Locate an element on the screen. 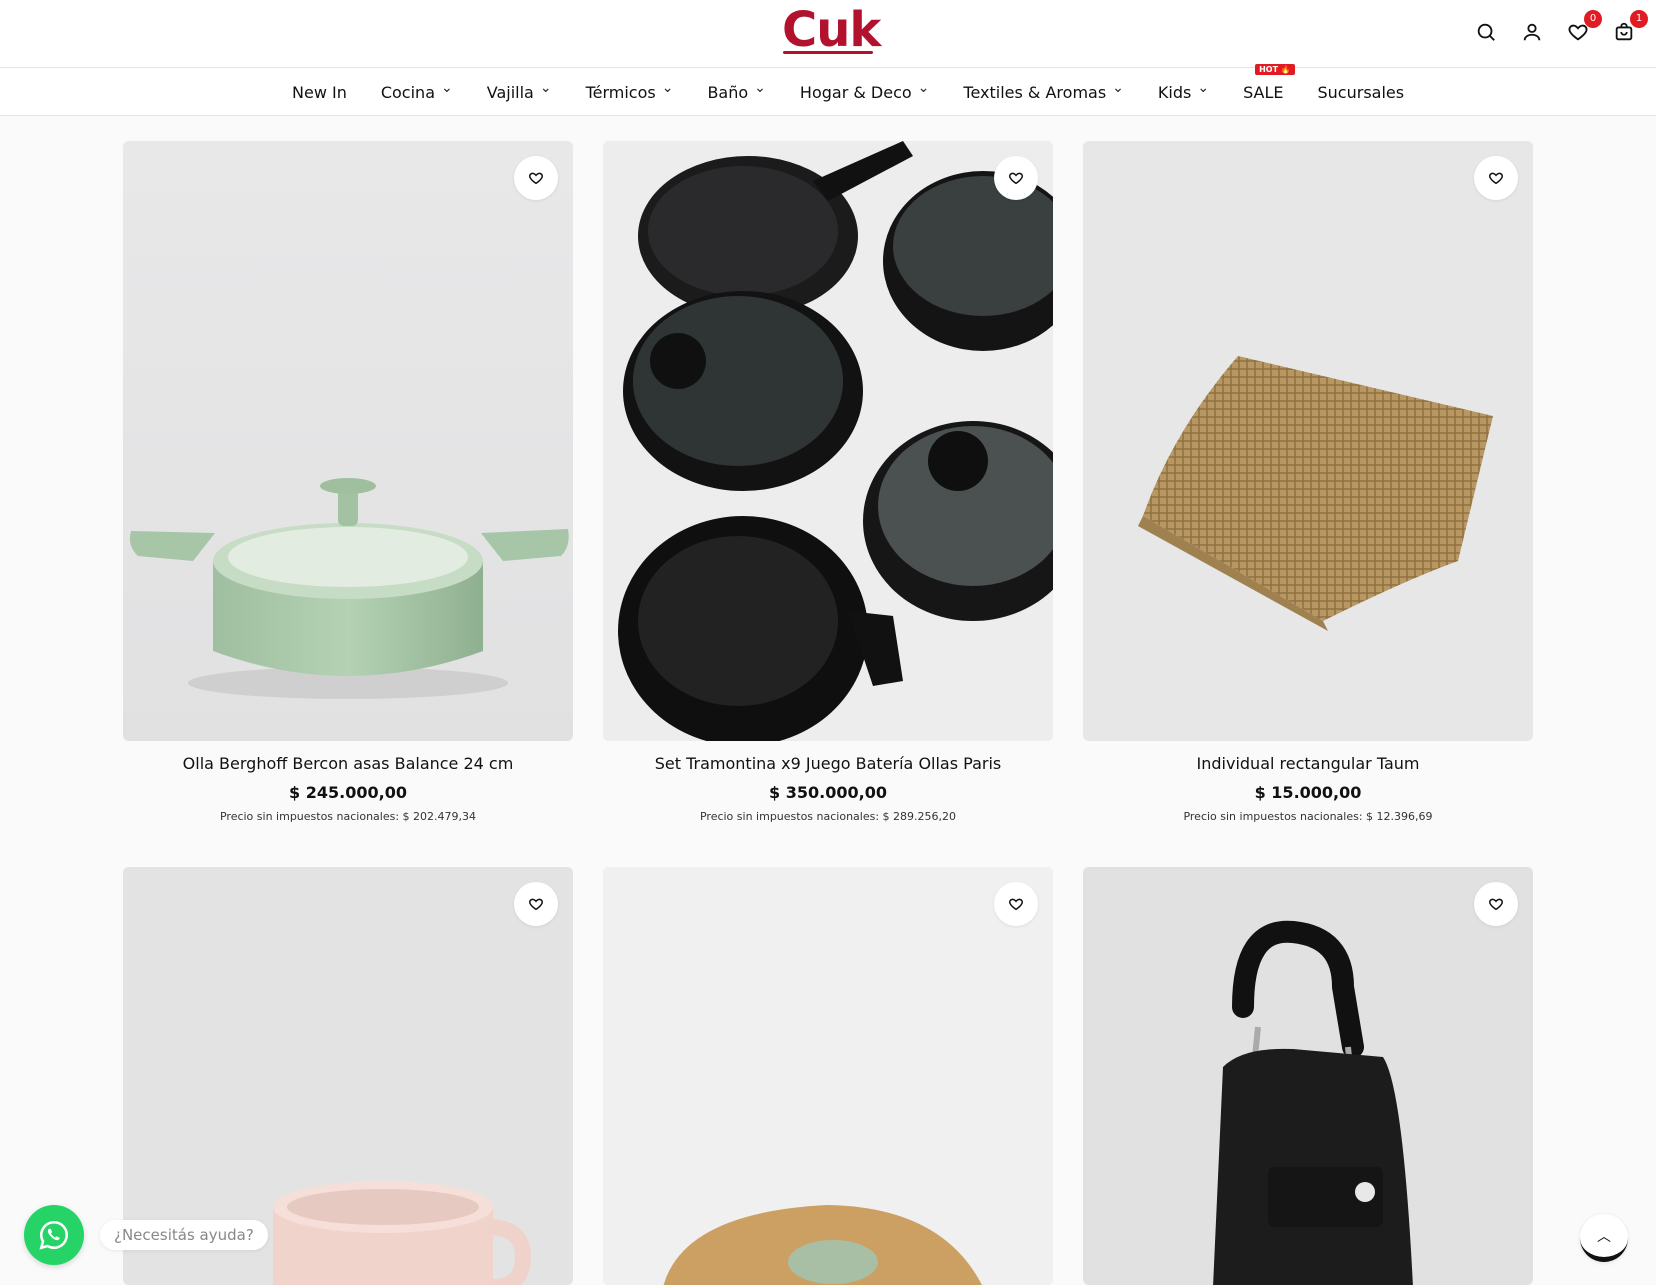  nav-item-hogar-deco: Hogar & Deco ⌄ is located at coordinates (864, 91).